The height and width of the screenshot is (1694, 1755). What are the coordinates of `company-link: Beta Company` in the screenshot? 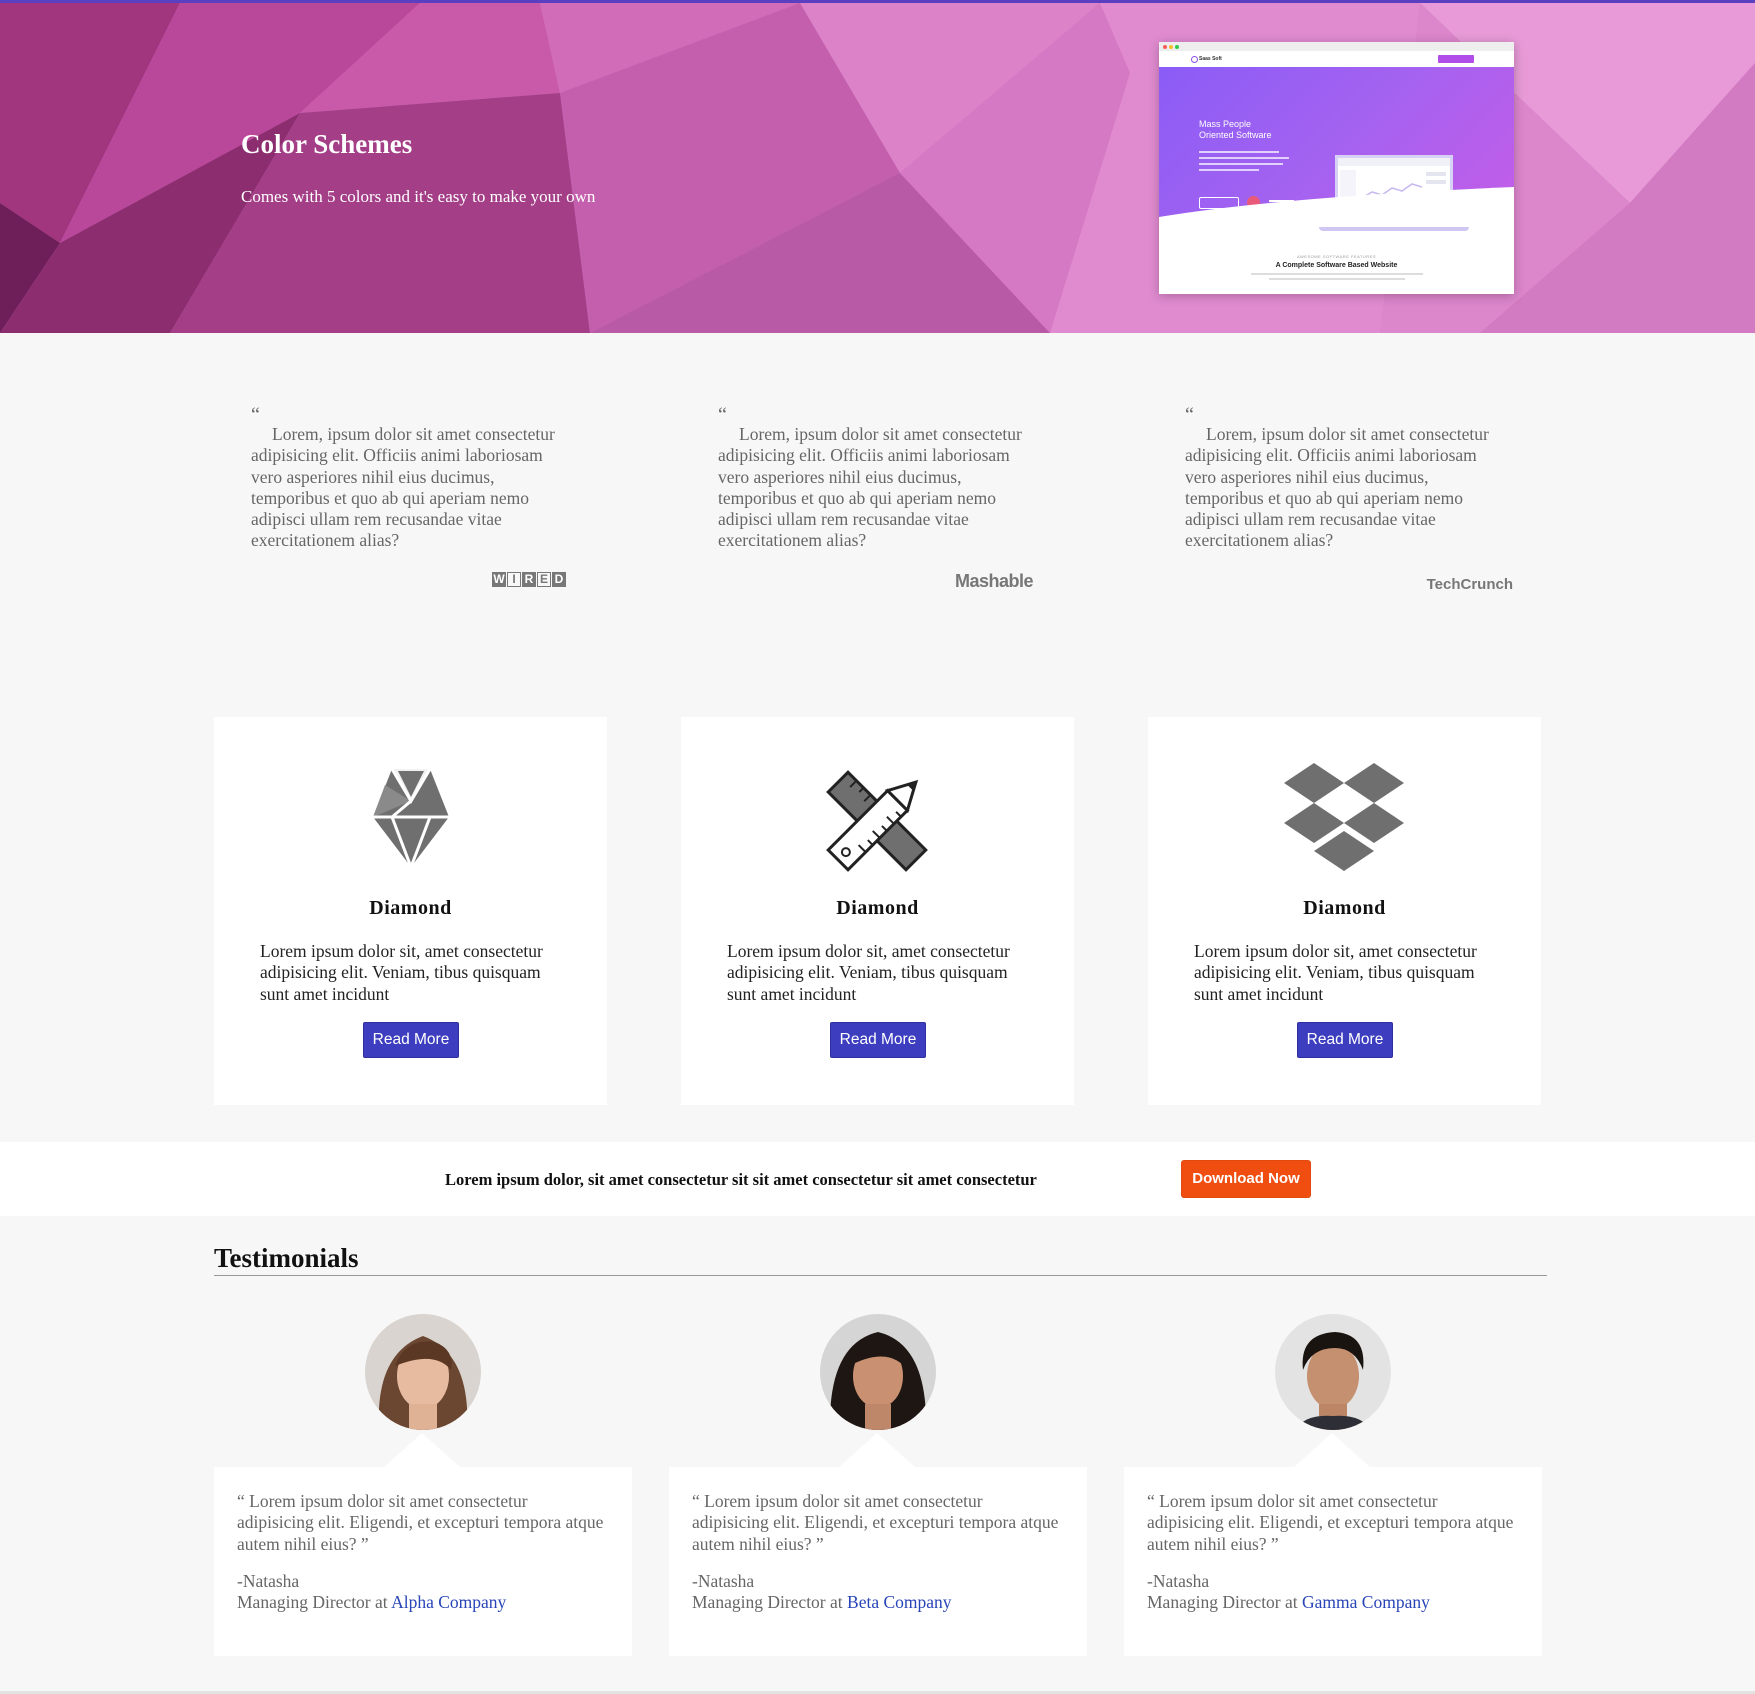 It's located at (899, 1602).